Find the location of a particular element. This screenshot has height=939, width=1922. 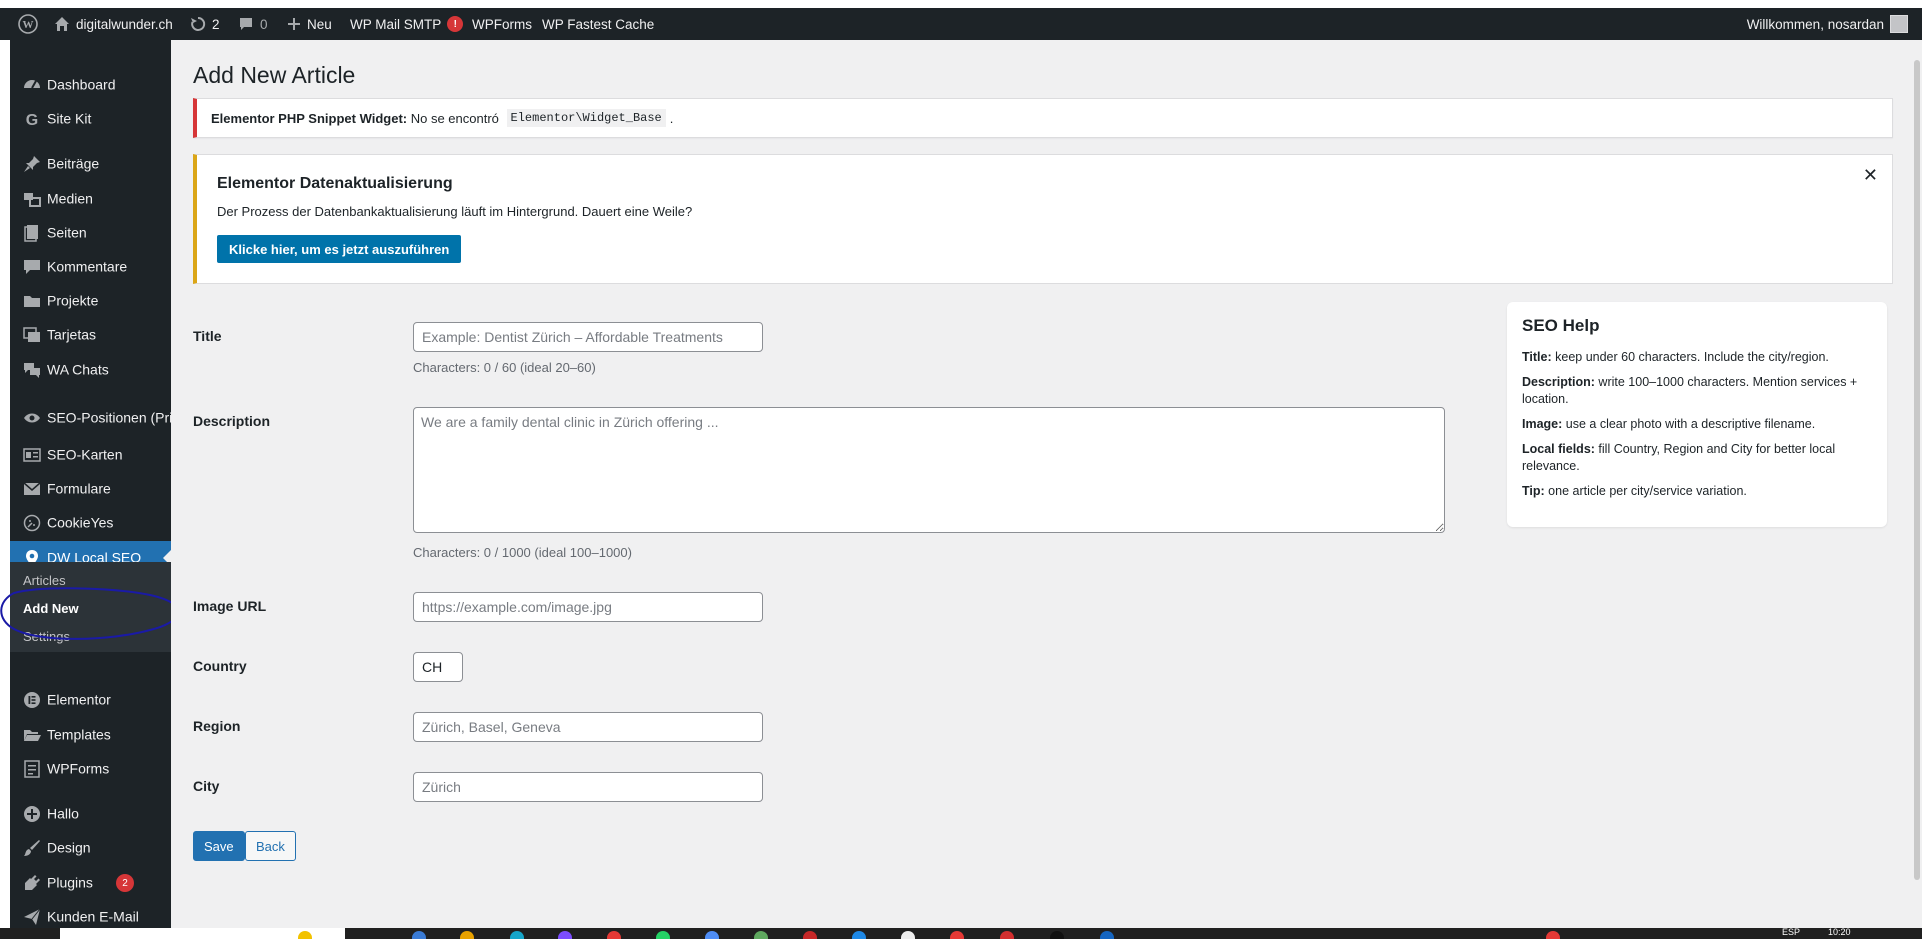

brush-icon is located at coordinates (32, 848).